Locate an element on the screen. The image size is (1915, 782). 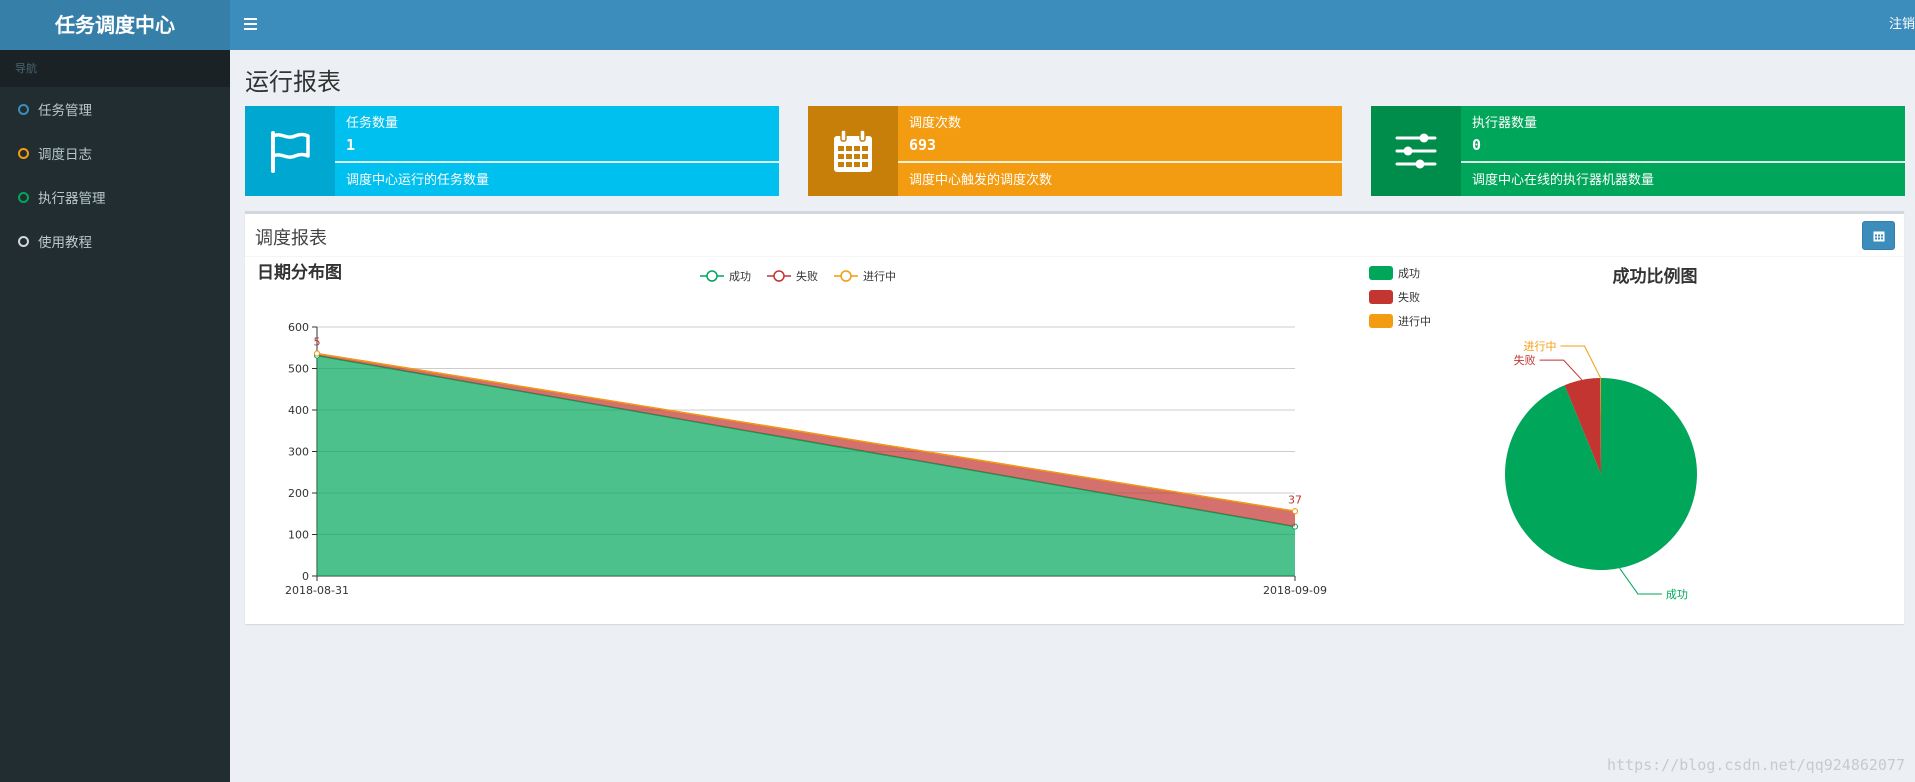
stat-value: 1 is located at coordinates (351, 145).